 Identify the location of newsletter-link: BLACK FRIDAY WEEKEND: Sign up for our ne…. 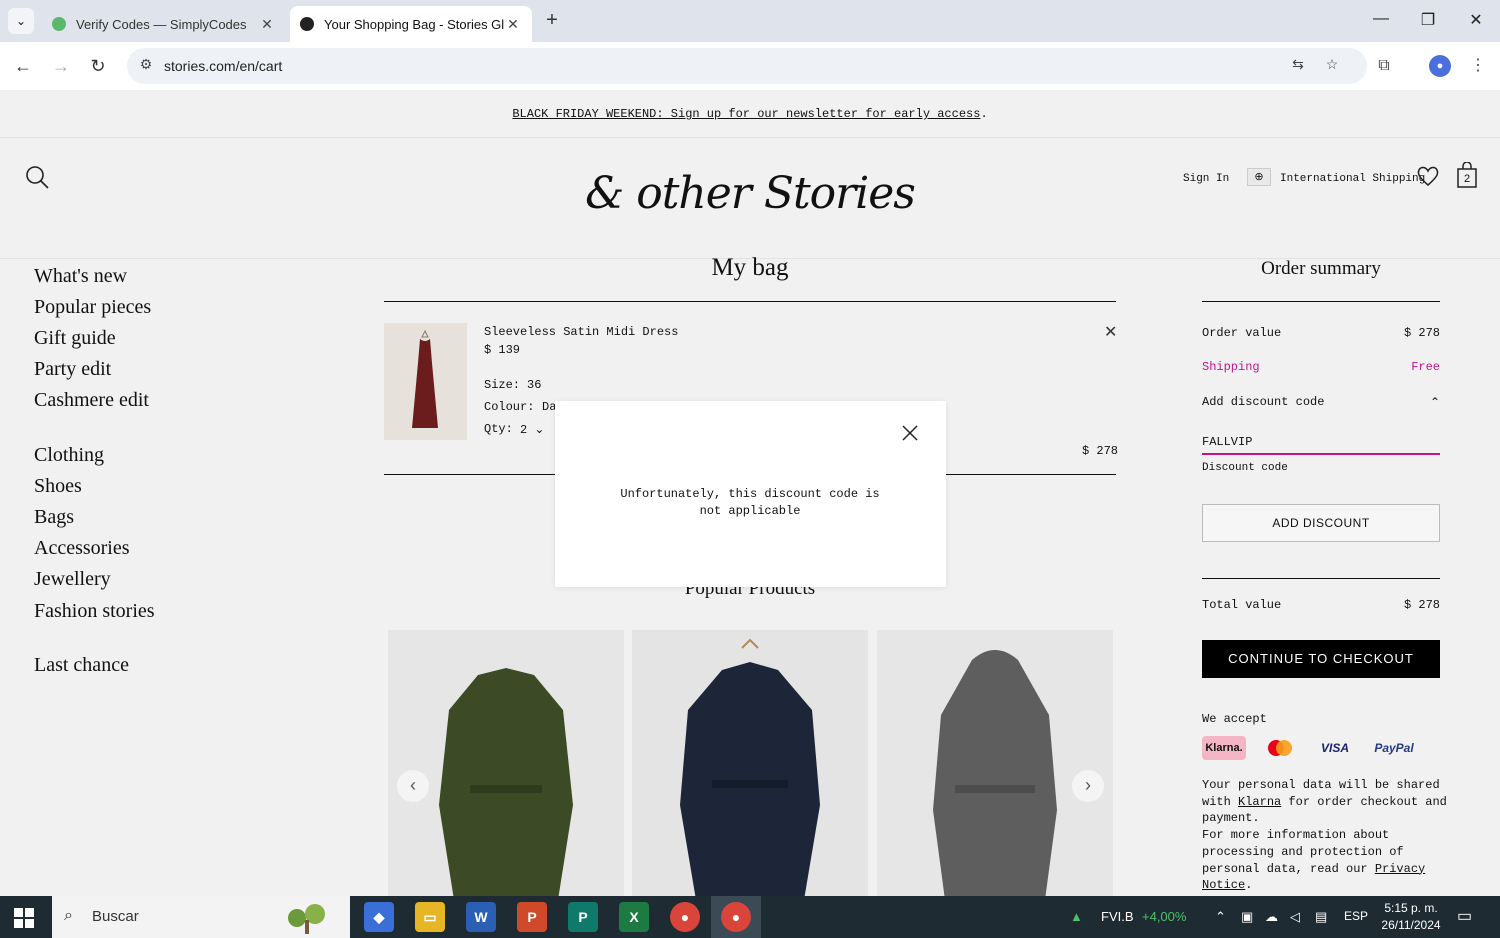
(746, 114).